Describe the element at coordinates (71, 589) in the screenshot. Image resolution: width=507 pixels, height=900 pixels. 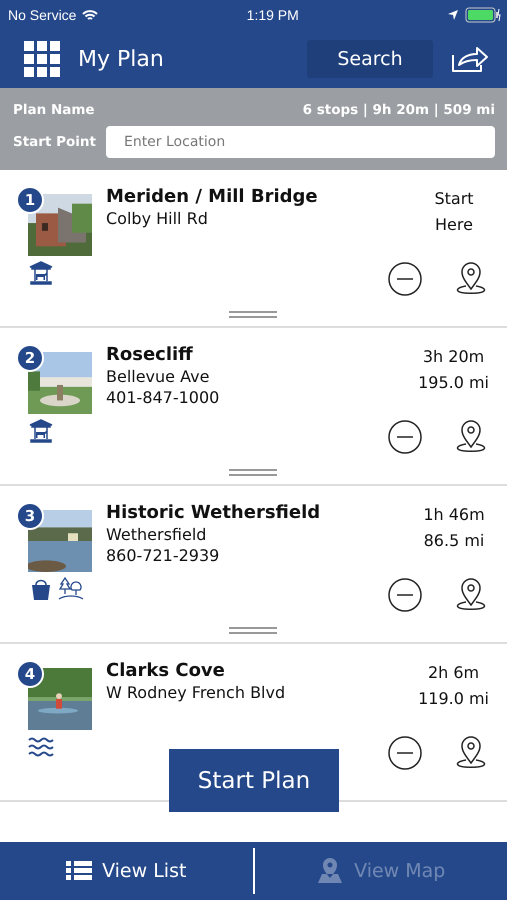
I see `trees-icon` at that location.